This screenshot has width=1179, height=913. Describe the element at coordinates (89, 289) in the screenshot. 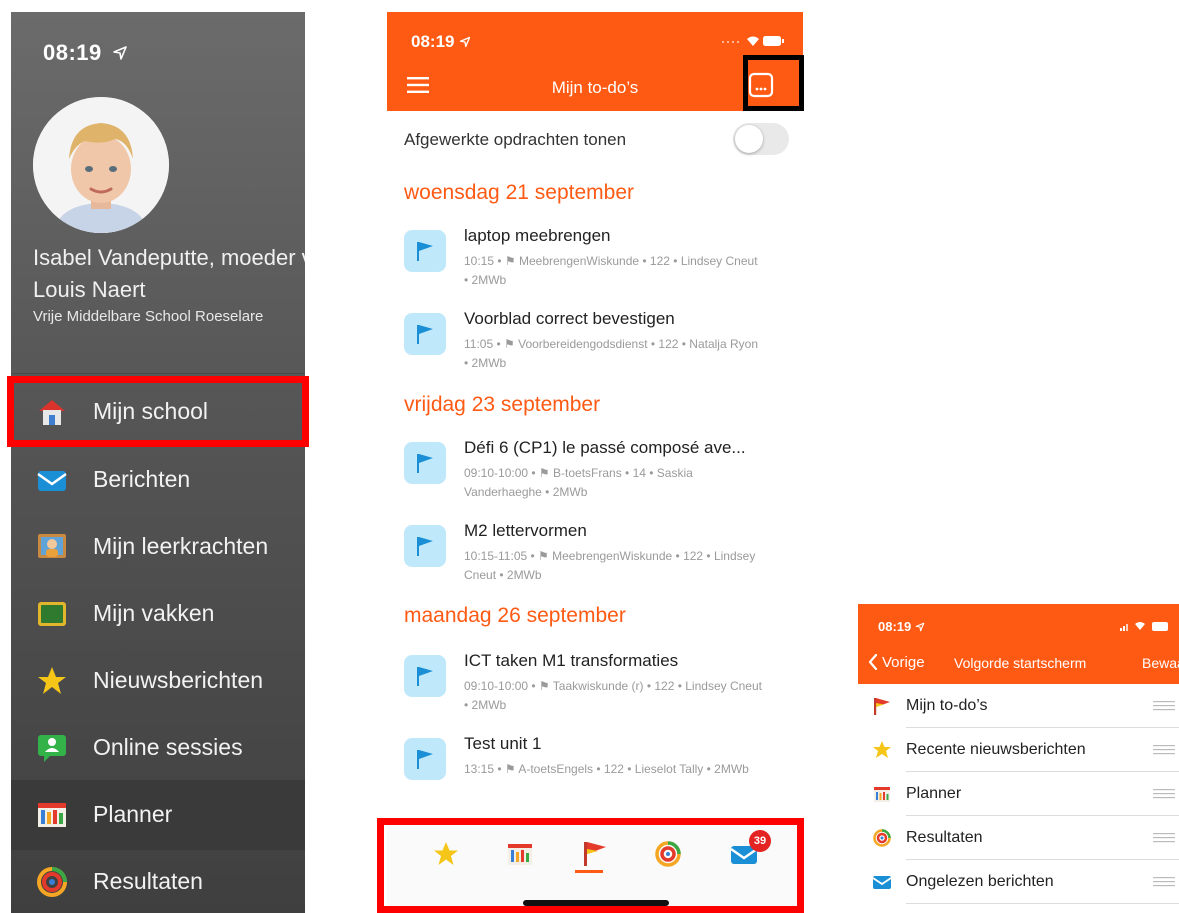

I see `user-child: Louis Naert` at that location.